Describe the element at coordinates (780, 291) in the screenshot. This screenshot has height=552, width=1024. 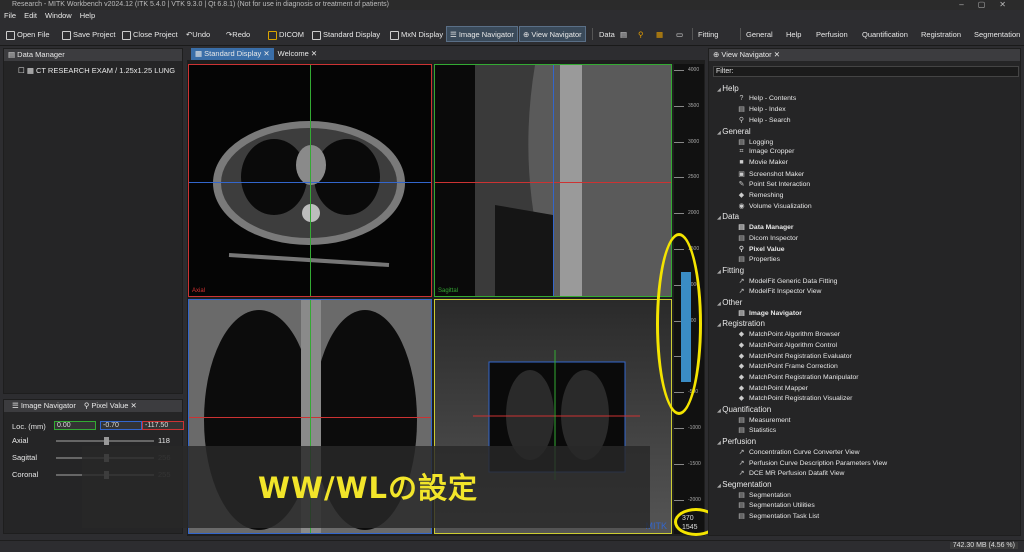
I see `view-item: ↗ ModelFit Inspector View` at that location.